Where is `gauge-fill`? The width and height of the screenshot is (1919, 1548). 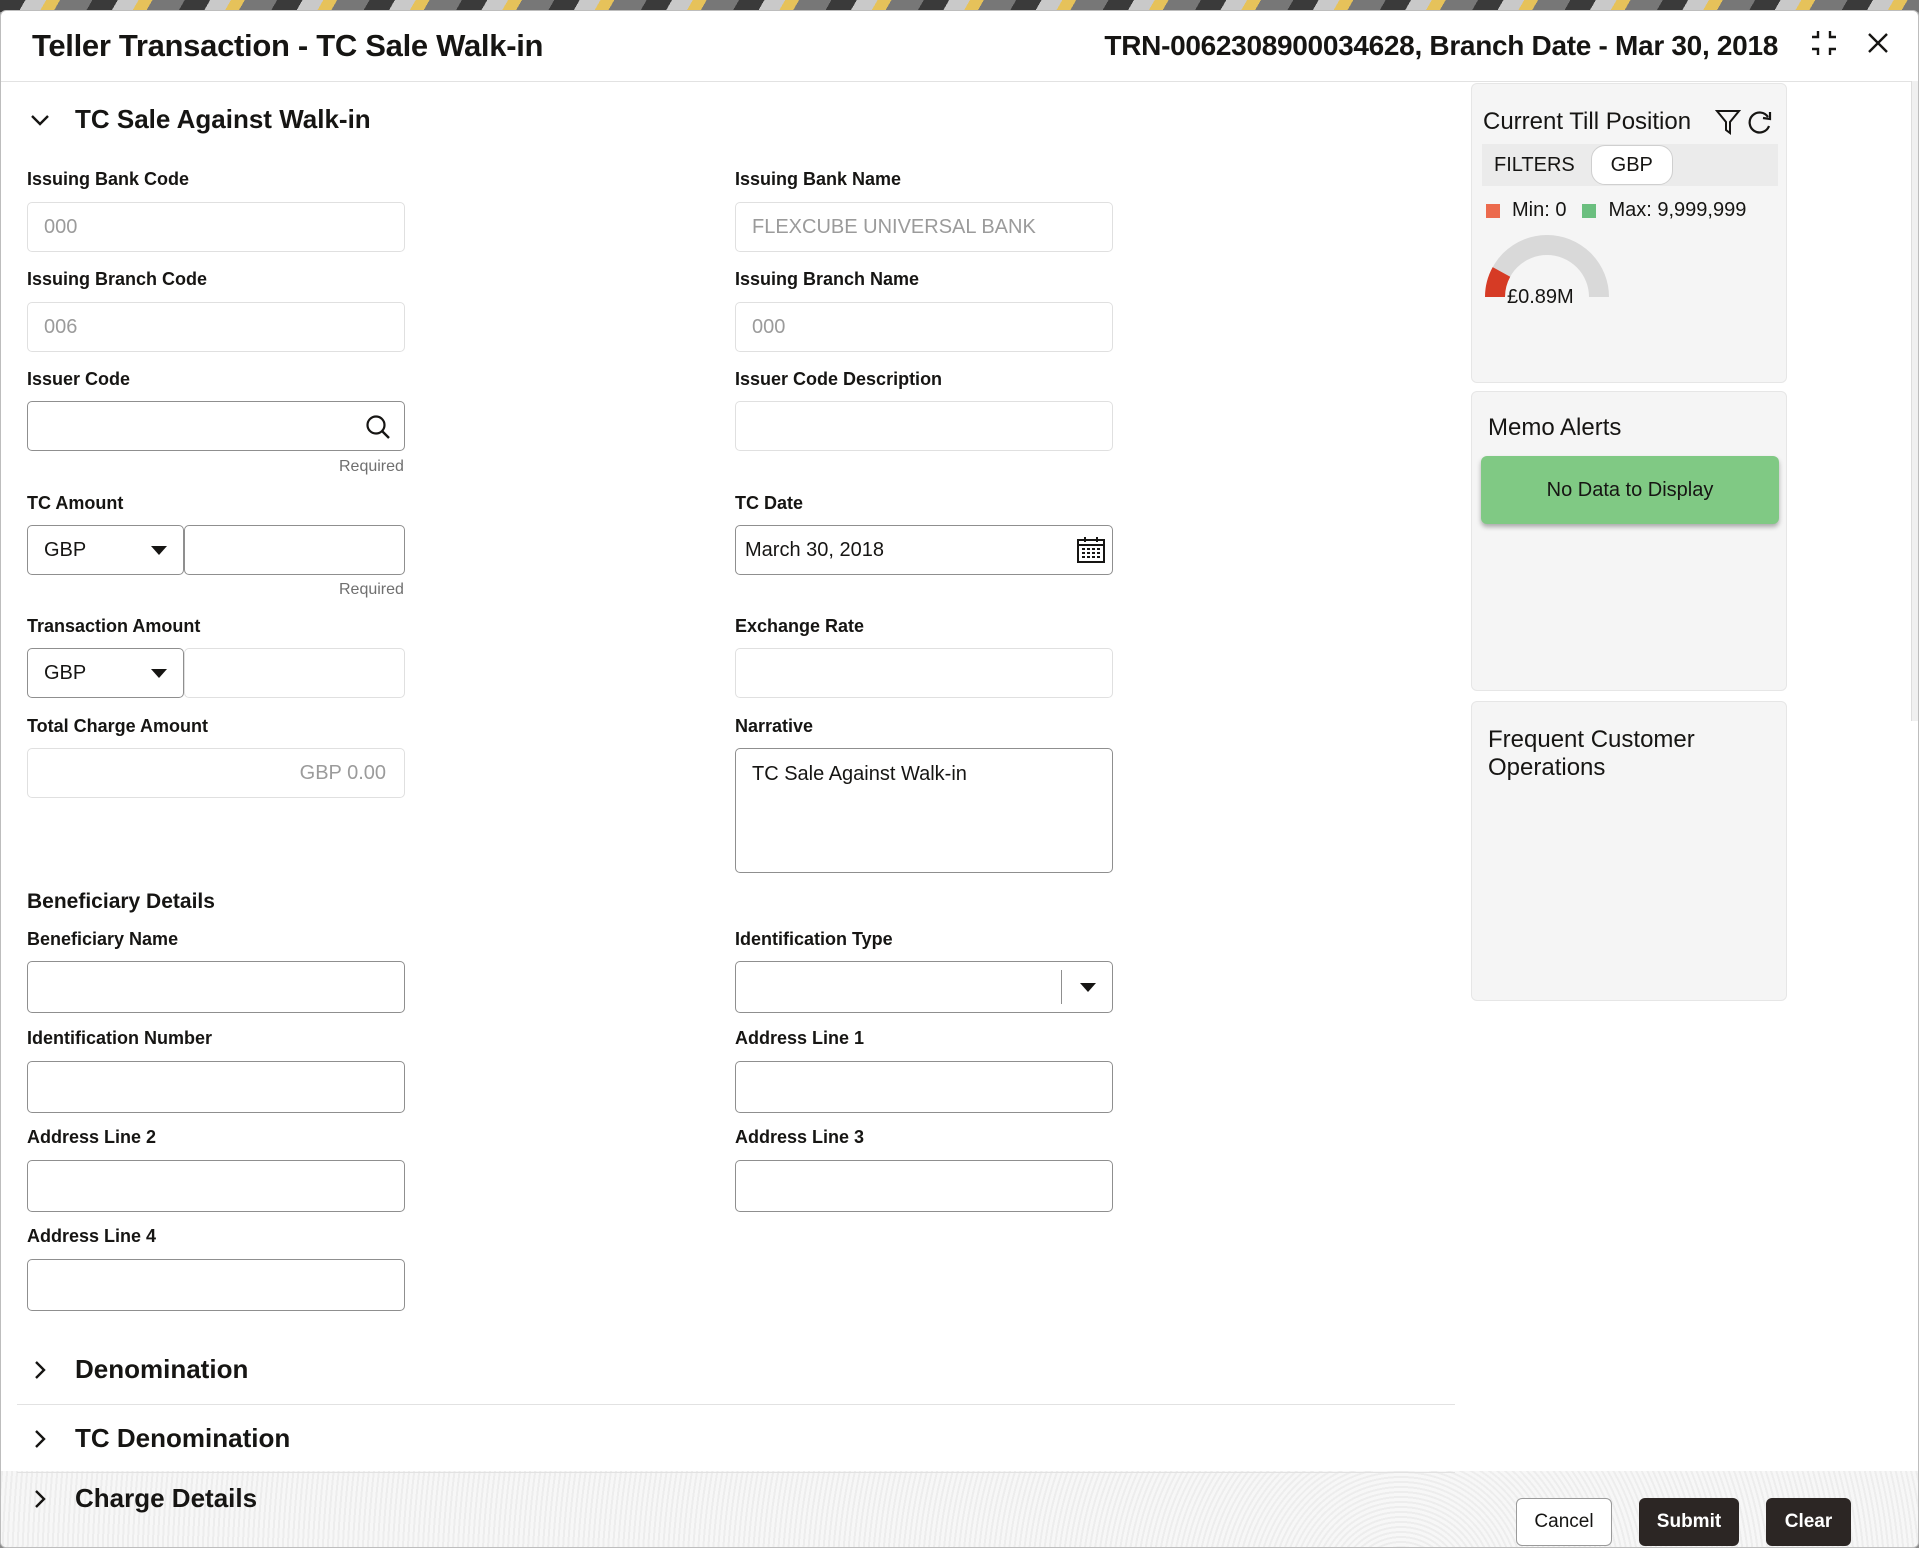
gauge-fill is located at coordinates (1498, 282).